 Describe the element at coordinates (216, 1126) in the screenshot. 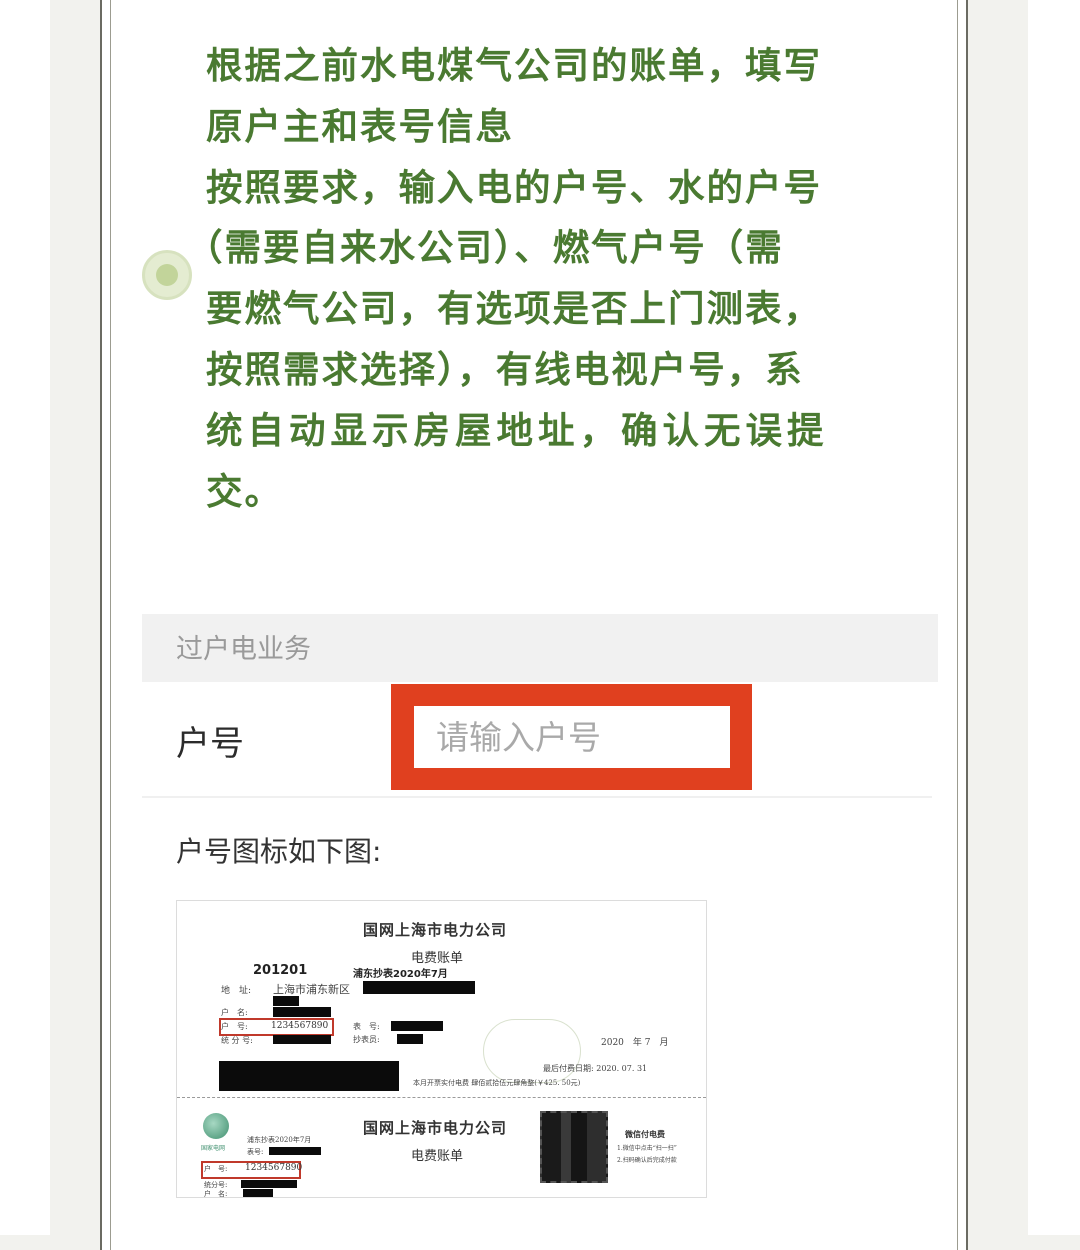

I see `sgcc-logo-icon` at that location.